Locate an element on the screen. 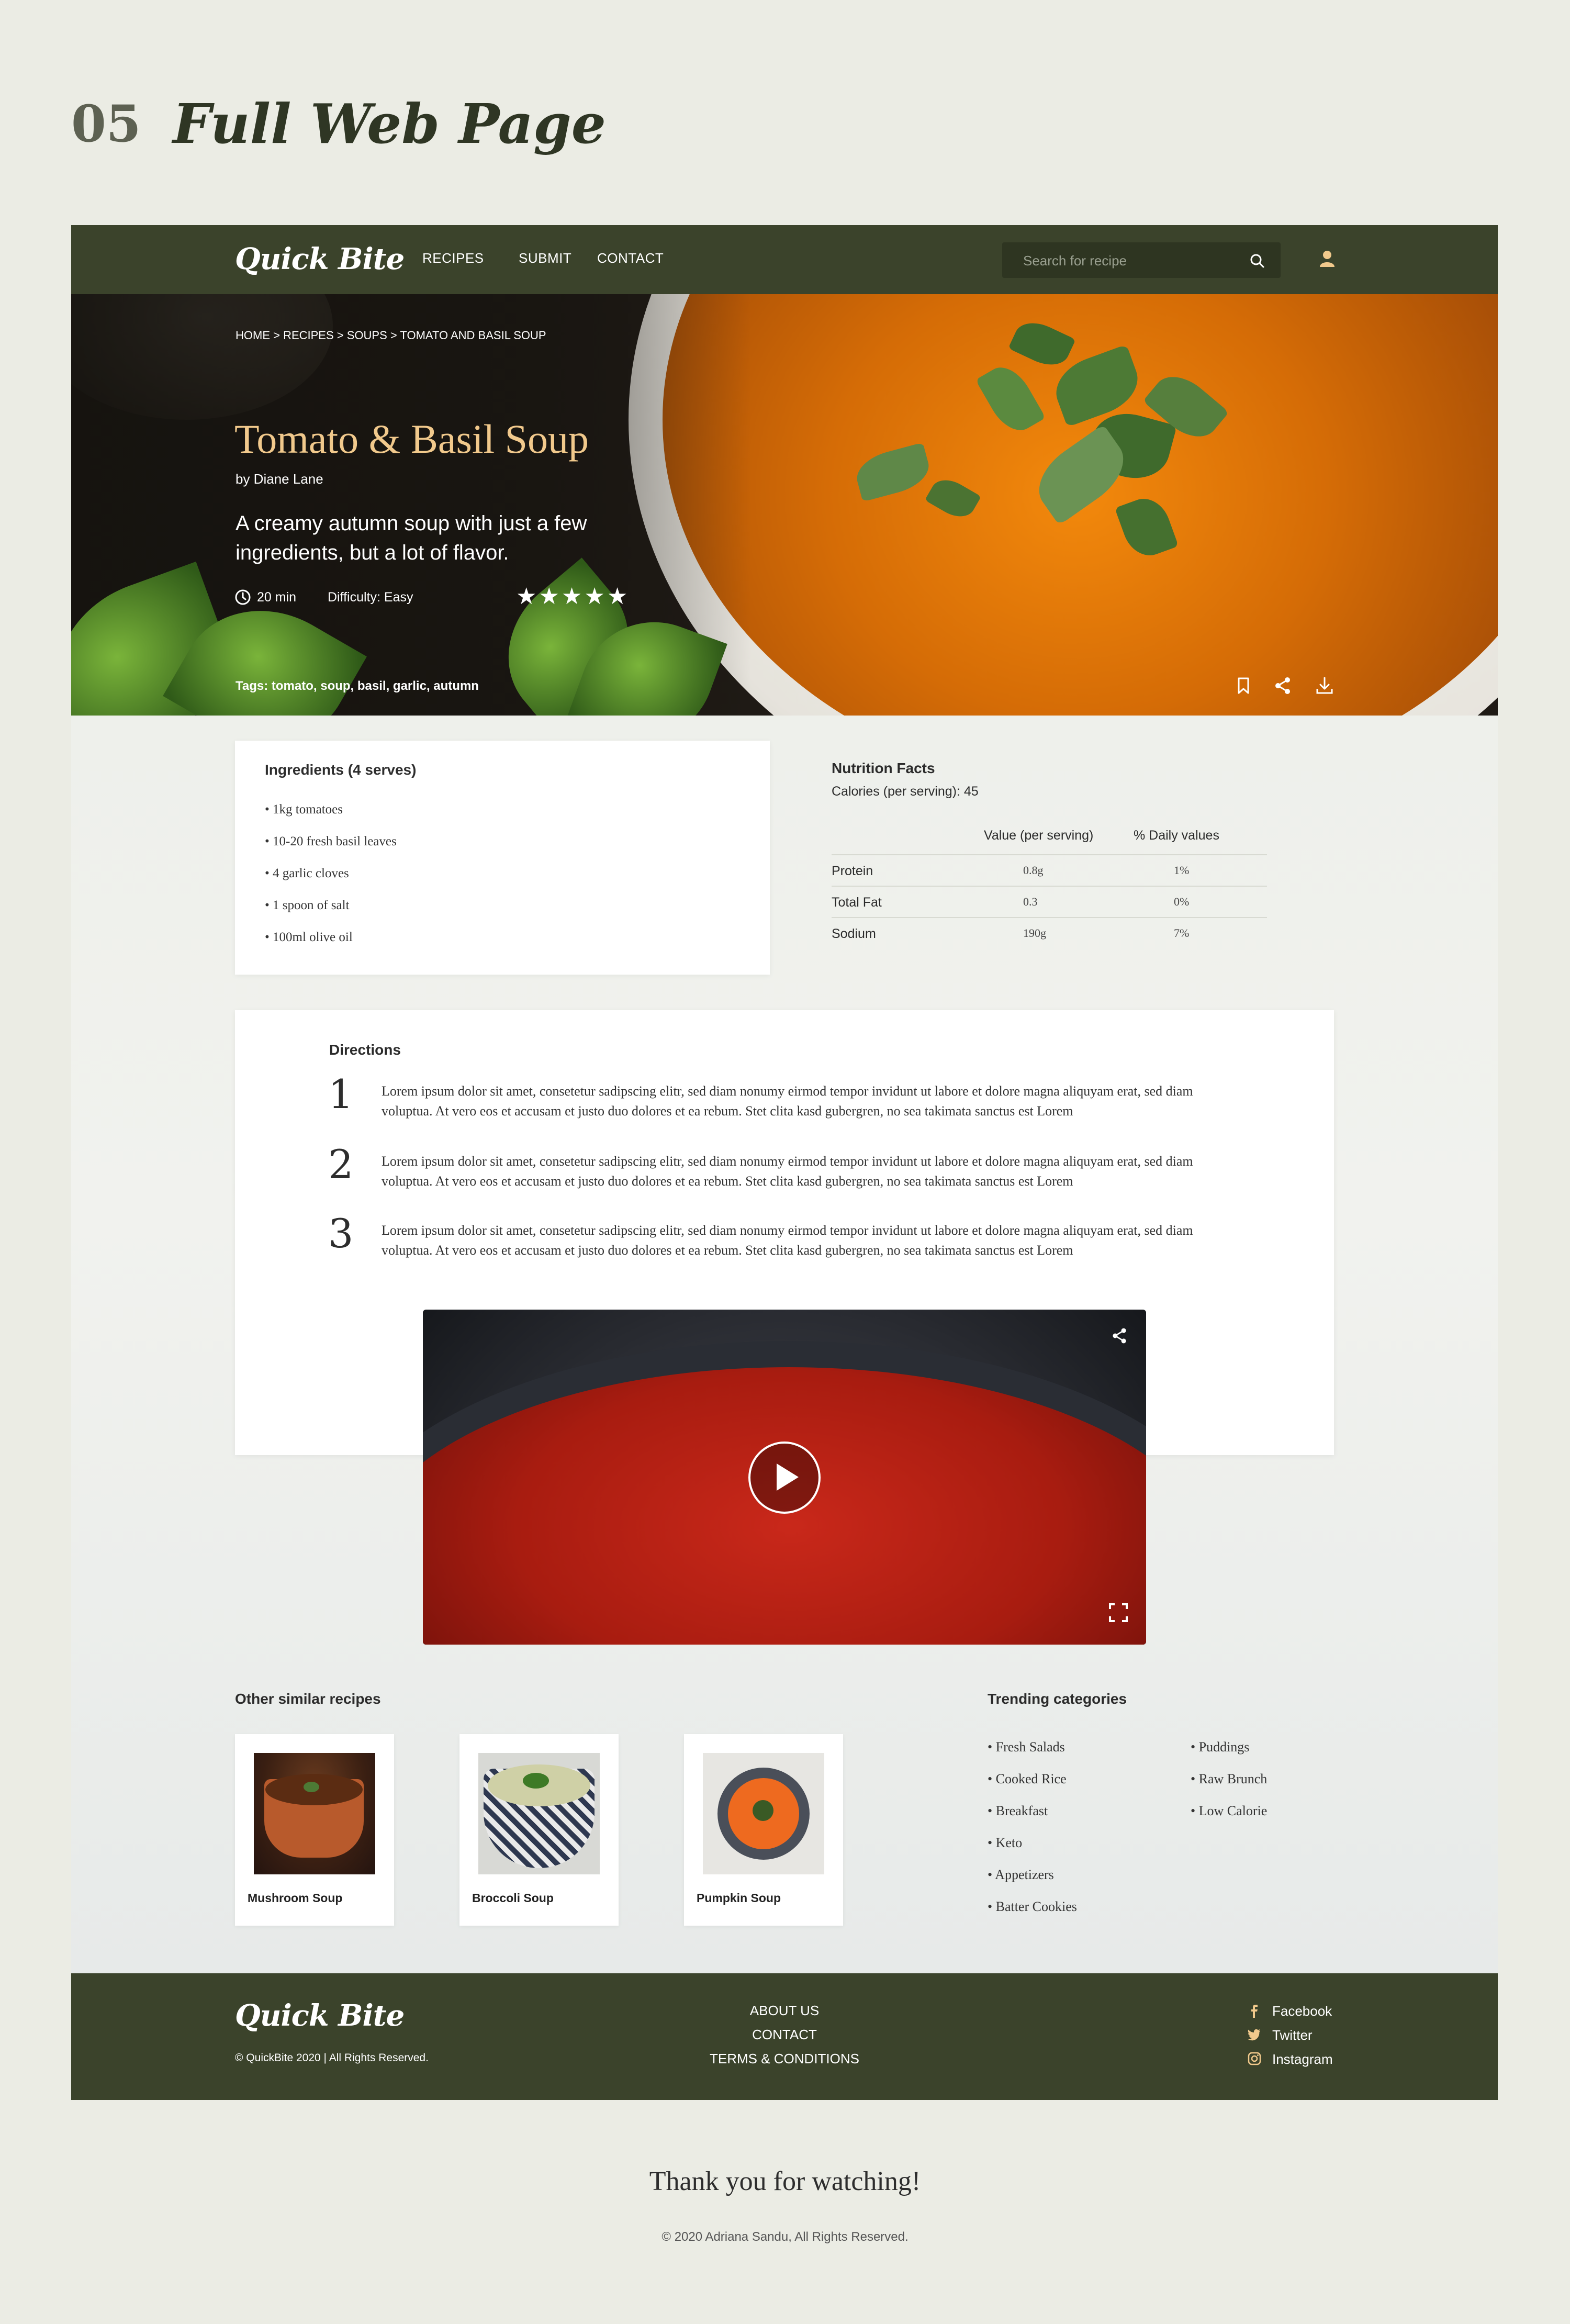  recipe-card: Broccoli Soup is located at coordinates (539, 1830).